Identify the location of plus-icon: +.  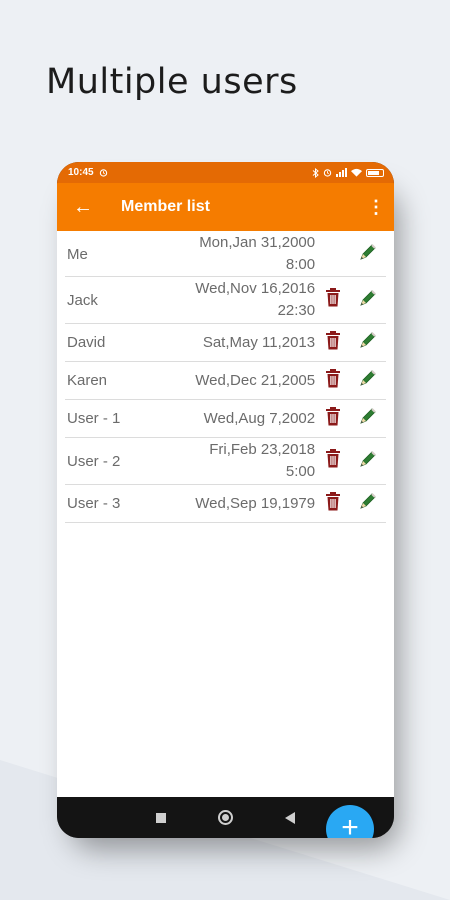
(350, 824).